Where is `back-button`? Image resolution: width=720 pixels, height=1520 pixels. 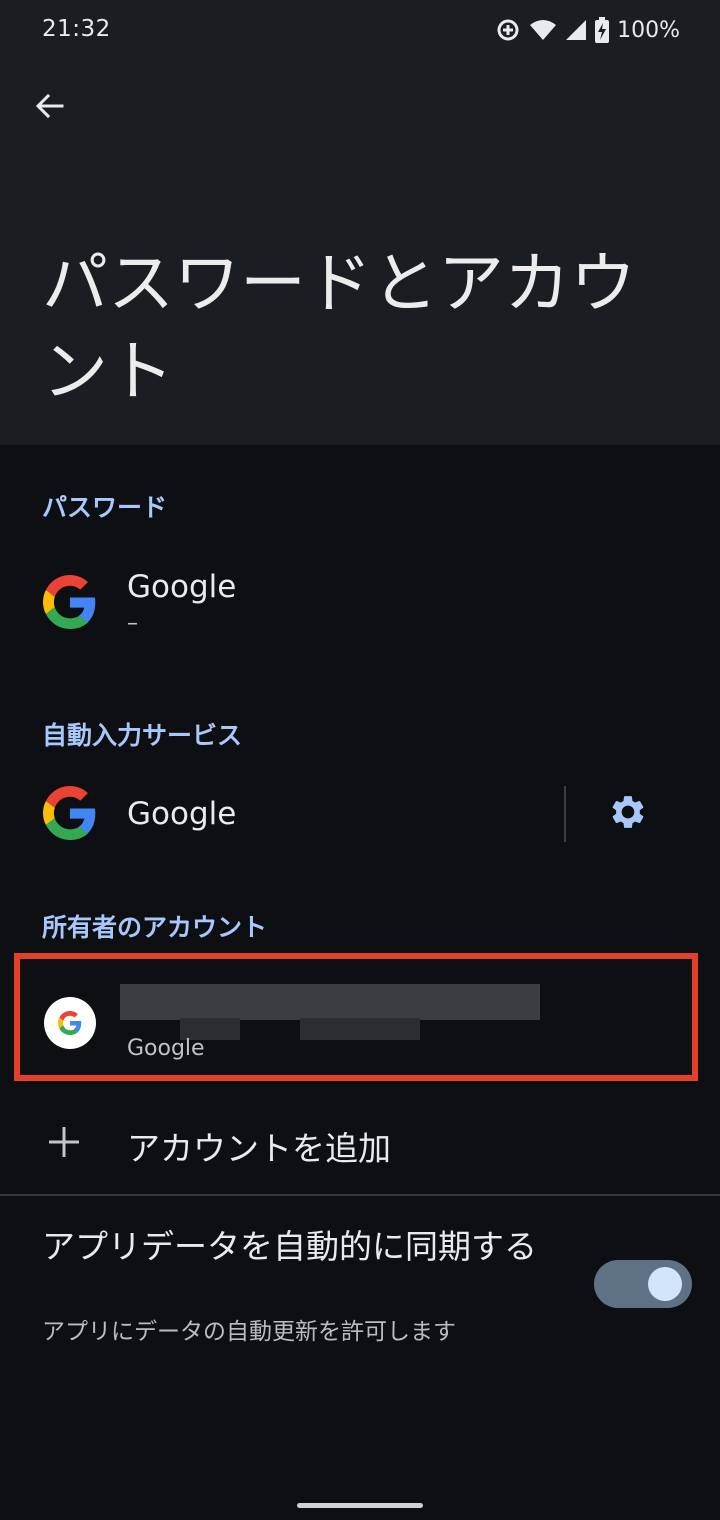 back-button is located at coordinates (50, 108).